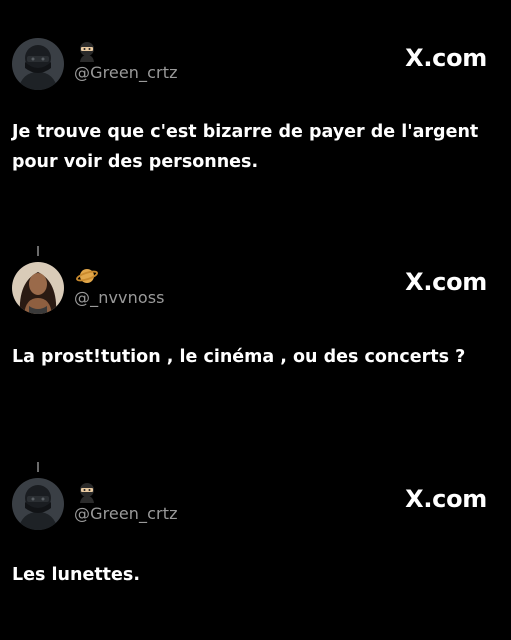  I want to click on tweet-text: Les lunettes., so click(76, 575).